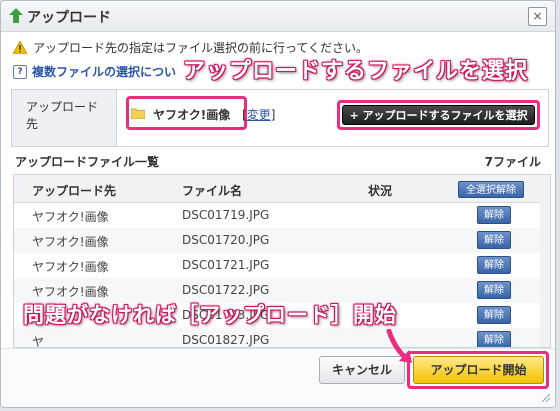  Describe the element at coordinates (282, 215) in the screenshot. I see `table-row: ヤフオク!画像 DSC01719.JPG 解除` at that location.